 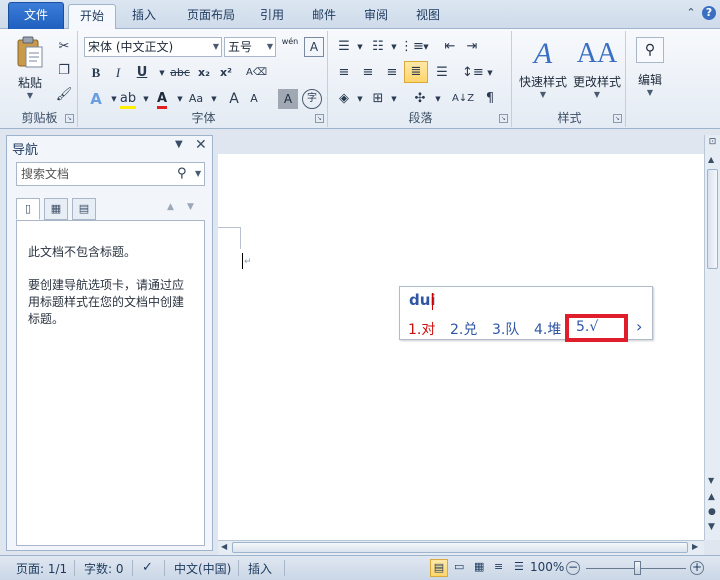 I want to click on help-icon: ?, so click(x=709, y=13).